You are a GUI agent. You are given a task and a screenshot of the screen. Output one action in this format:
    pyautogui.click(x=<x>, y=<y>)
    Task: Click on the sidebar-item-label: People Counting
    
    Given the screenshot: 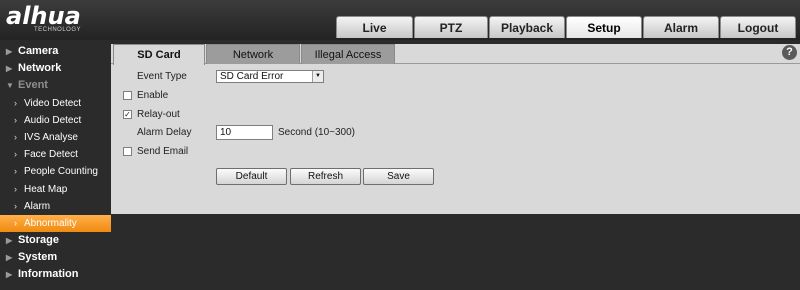 What is the action you would take?
    pyautogui.click(x=61, y=172)
    